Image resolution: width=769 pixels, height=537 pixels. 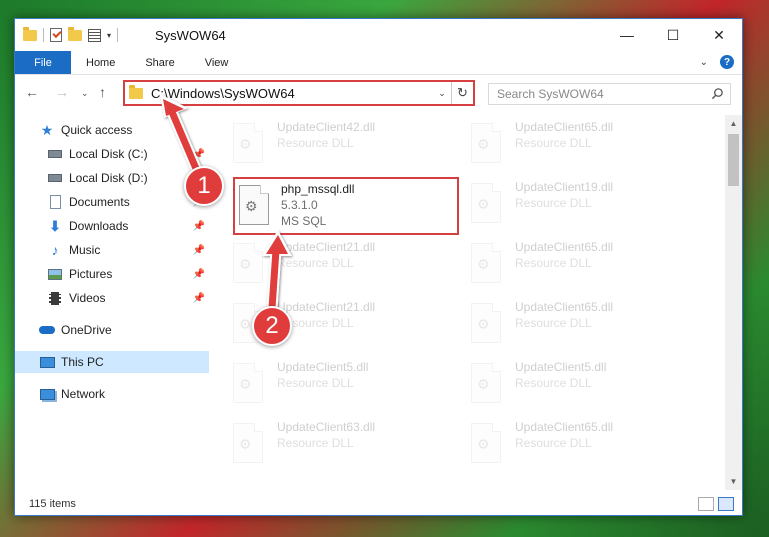 I want to click on documents-icon, so click(x=55, y=202).